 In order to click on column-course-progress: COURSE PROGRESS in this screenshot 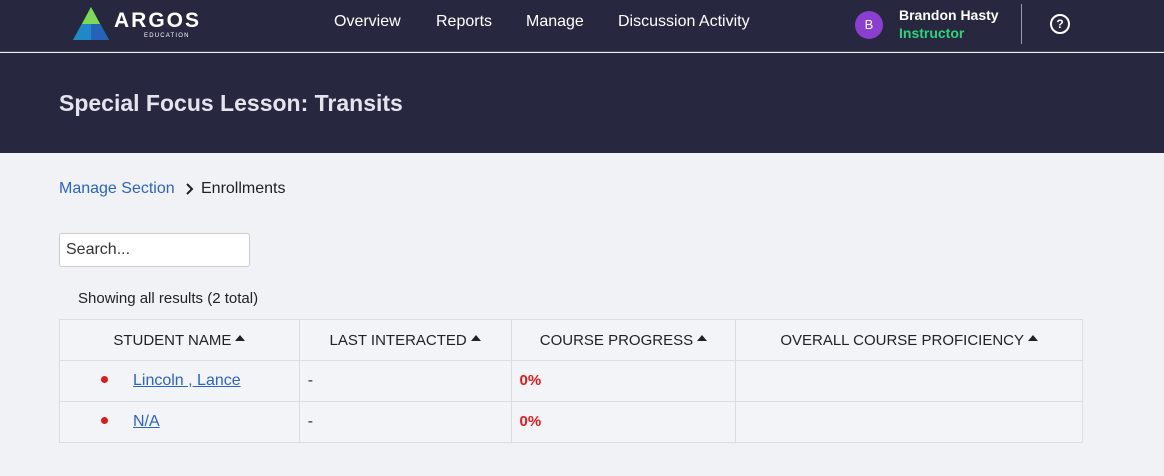, I will do `click(623, 340)`.